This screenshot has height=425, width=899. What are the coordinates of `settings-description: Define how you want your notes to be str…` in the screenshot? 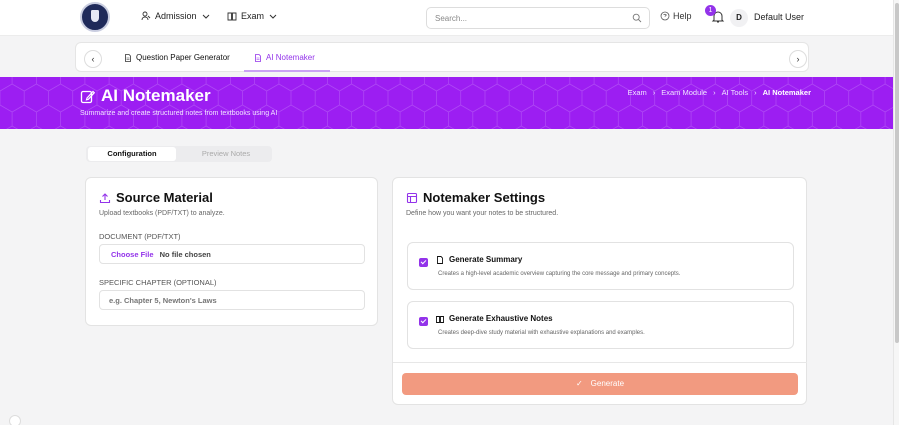 It's located at (482, 213).